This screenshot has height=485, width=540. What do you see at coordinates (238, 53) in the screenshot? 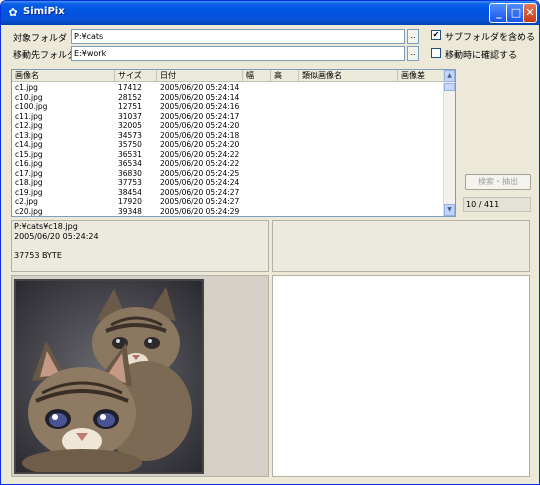
I see `dest-folder-input: E:¥work` at bounding box center [238, 53].